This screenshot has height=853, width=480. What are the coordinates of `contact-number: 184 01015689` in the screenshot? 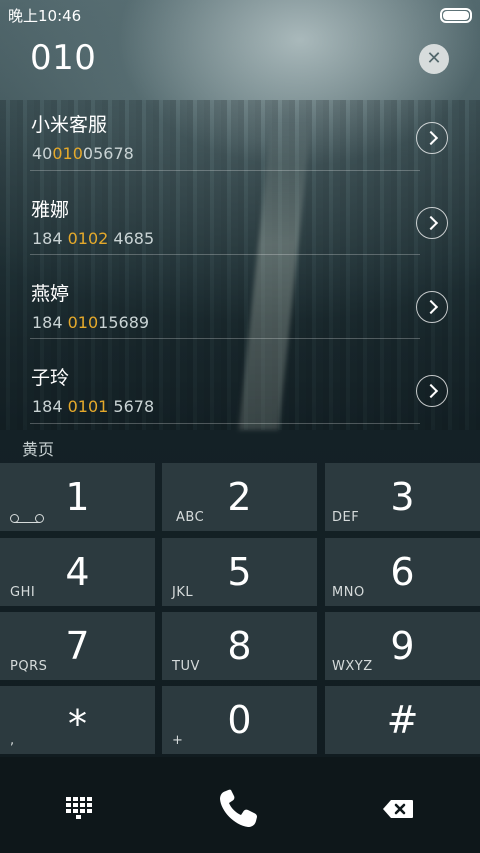 It's located at (90, 322).